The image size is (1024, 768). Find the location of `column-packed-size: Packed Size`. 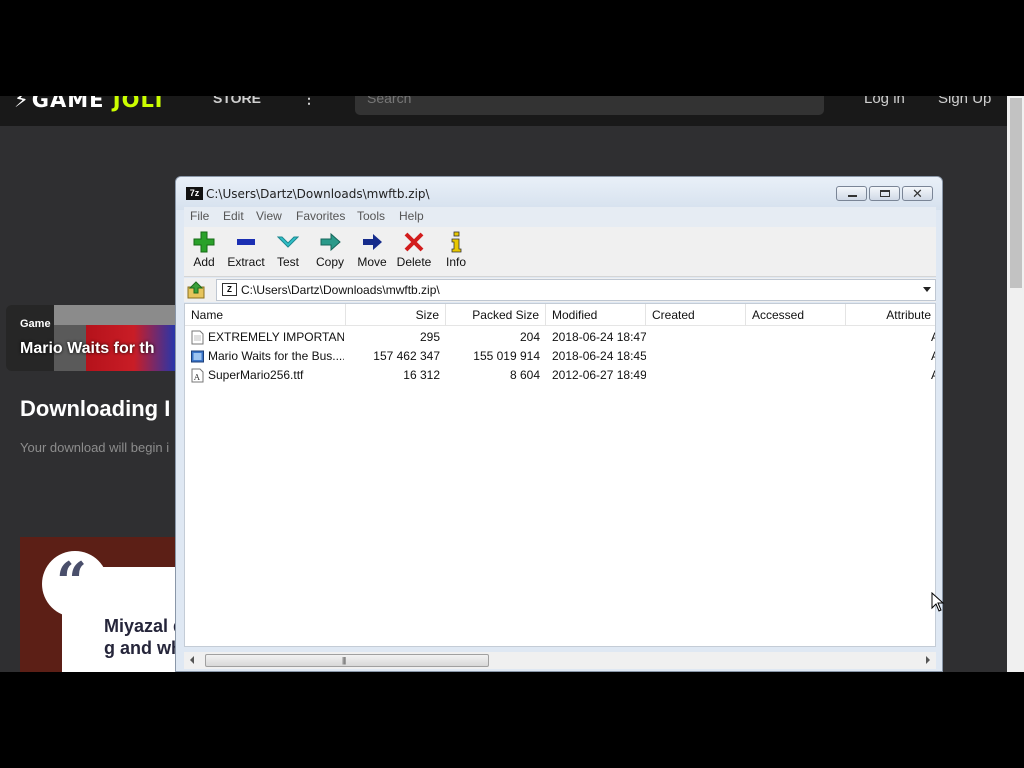

column-packed-size: Packed Size is located at coordinates (496, 315).